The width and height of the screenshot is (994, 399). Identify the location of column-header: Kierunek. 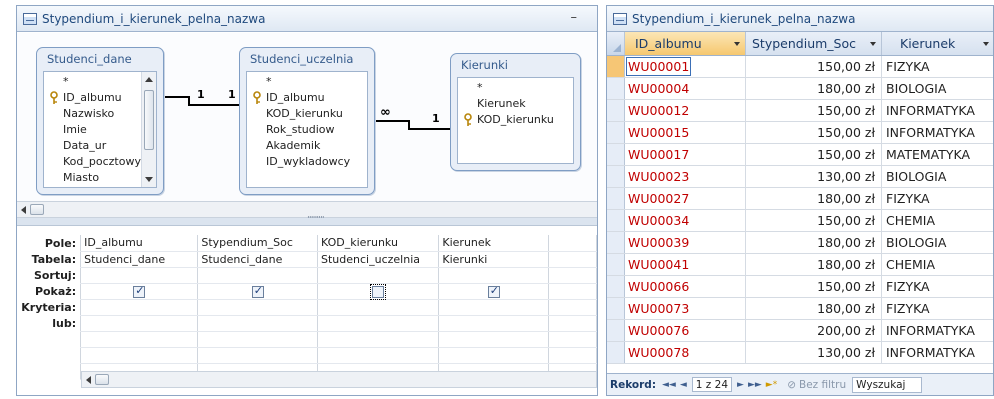
(937, 43).